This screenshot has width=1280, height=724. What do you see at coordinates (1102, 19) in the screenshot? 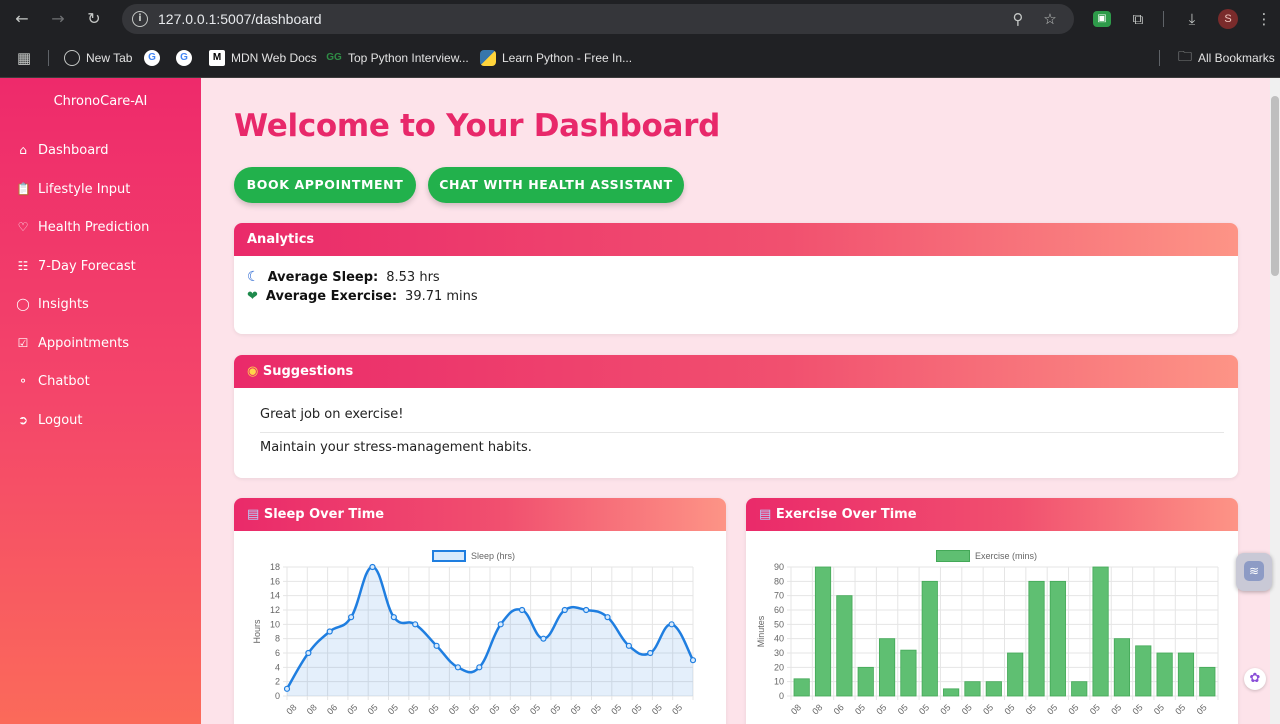
I see `extension-icon: ▣` at bounding box center [1102, 19].